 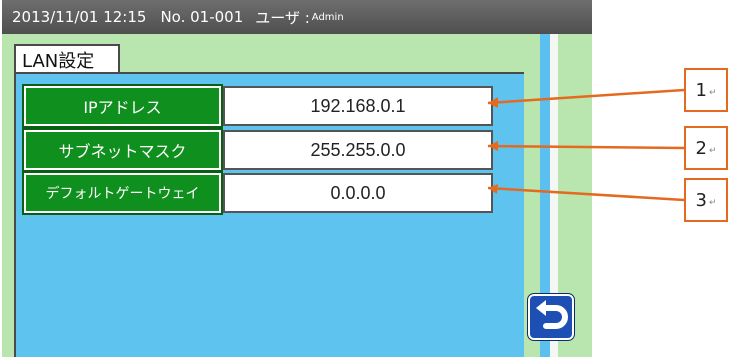 What do you see at coordinates (701, 148) in the screenshot?
I see `callout-2-number: 2` at bounding box center [701, 148].